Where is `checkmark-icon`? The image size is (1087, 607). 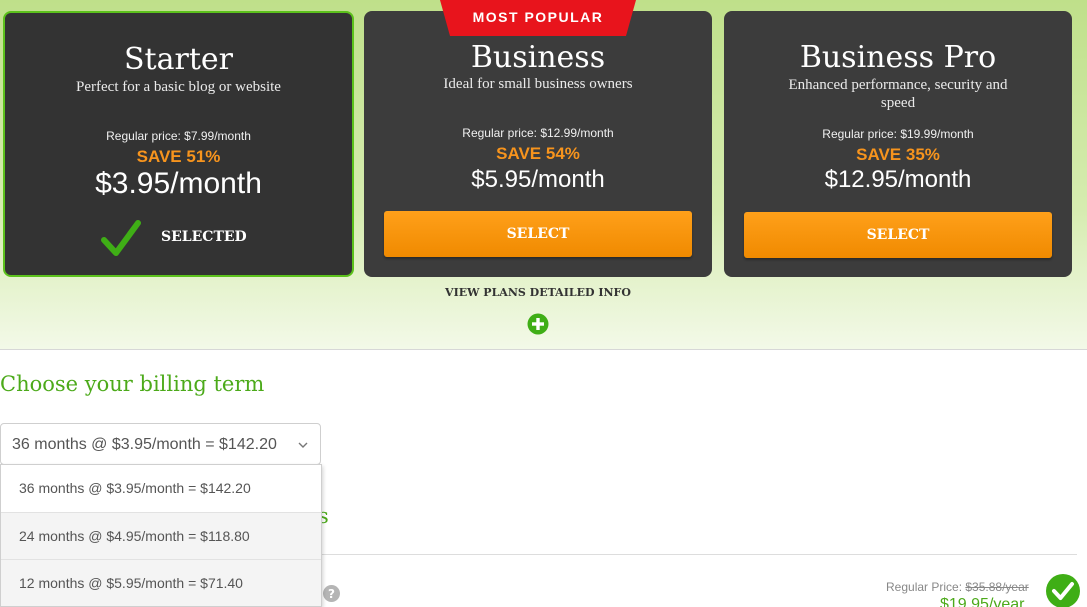 checkmark-icon is located at coordinates (121, 238).